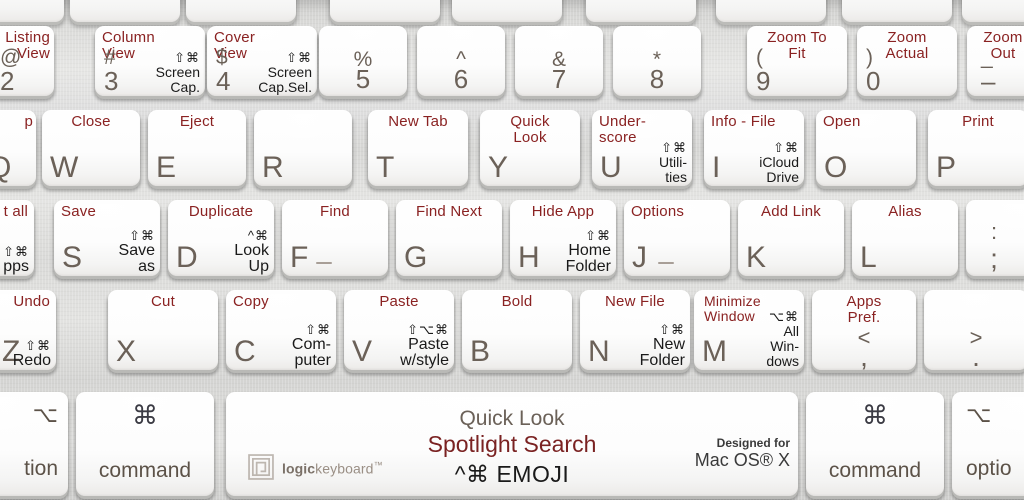 This screenshot has width=1024, height=500. I want to click on key-minus: Zoom Out _ –, so click(995, 61).